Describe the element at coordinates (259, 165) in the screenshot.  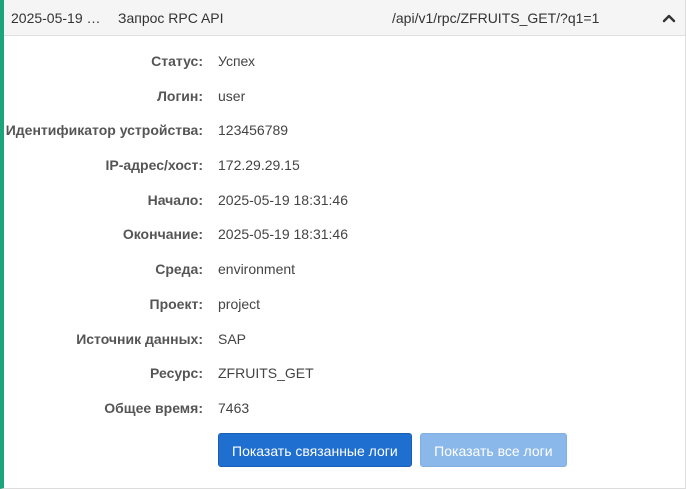
I see `detail-value: 172.29.29.15` at that location.